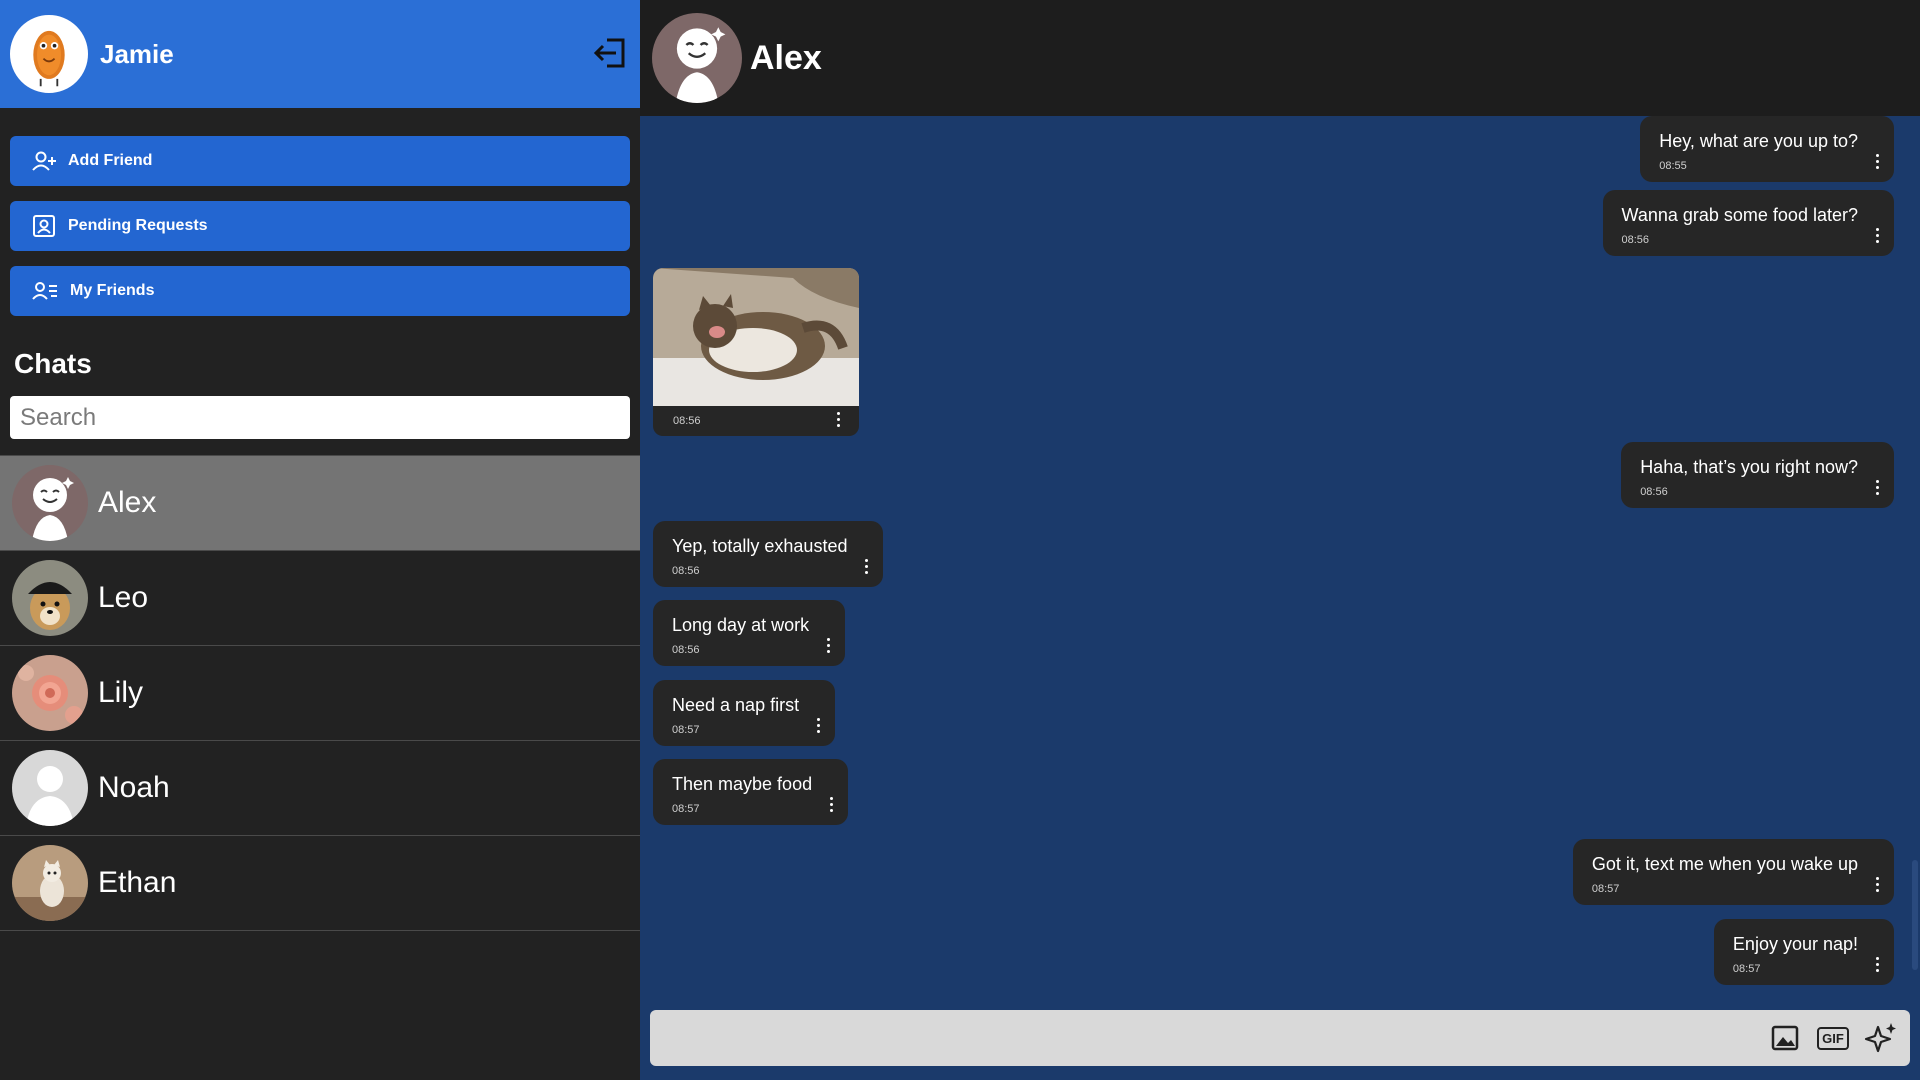 This screenshot has height=1080, width=1920. What do you see at coordinates (1214, 1038) in the screenshot?
I see `message-input` at bounding box center [1214, 1038].